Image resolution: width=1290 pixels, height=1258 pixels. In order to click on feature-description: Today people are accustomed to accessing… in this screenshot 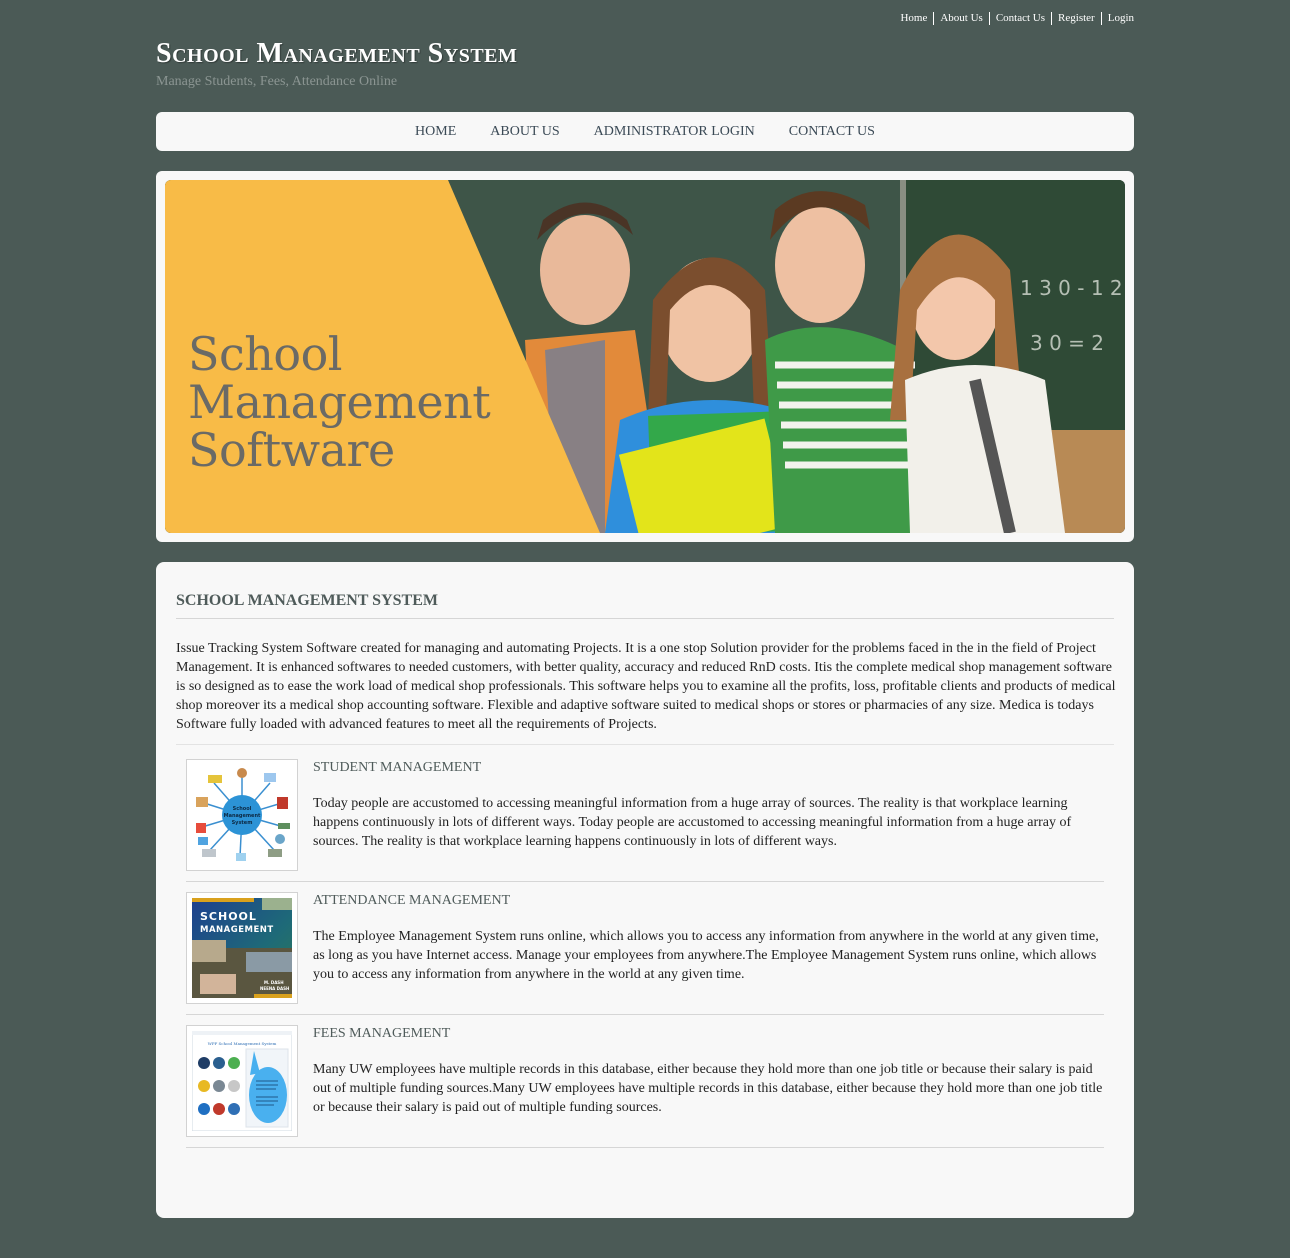, I will do `click(692, 822)`.